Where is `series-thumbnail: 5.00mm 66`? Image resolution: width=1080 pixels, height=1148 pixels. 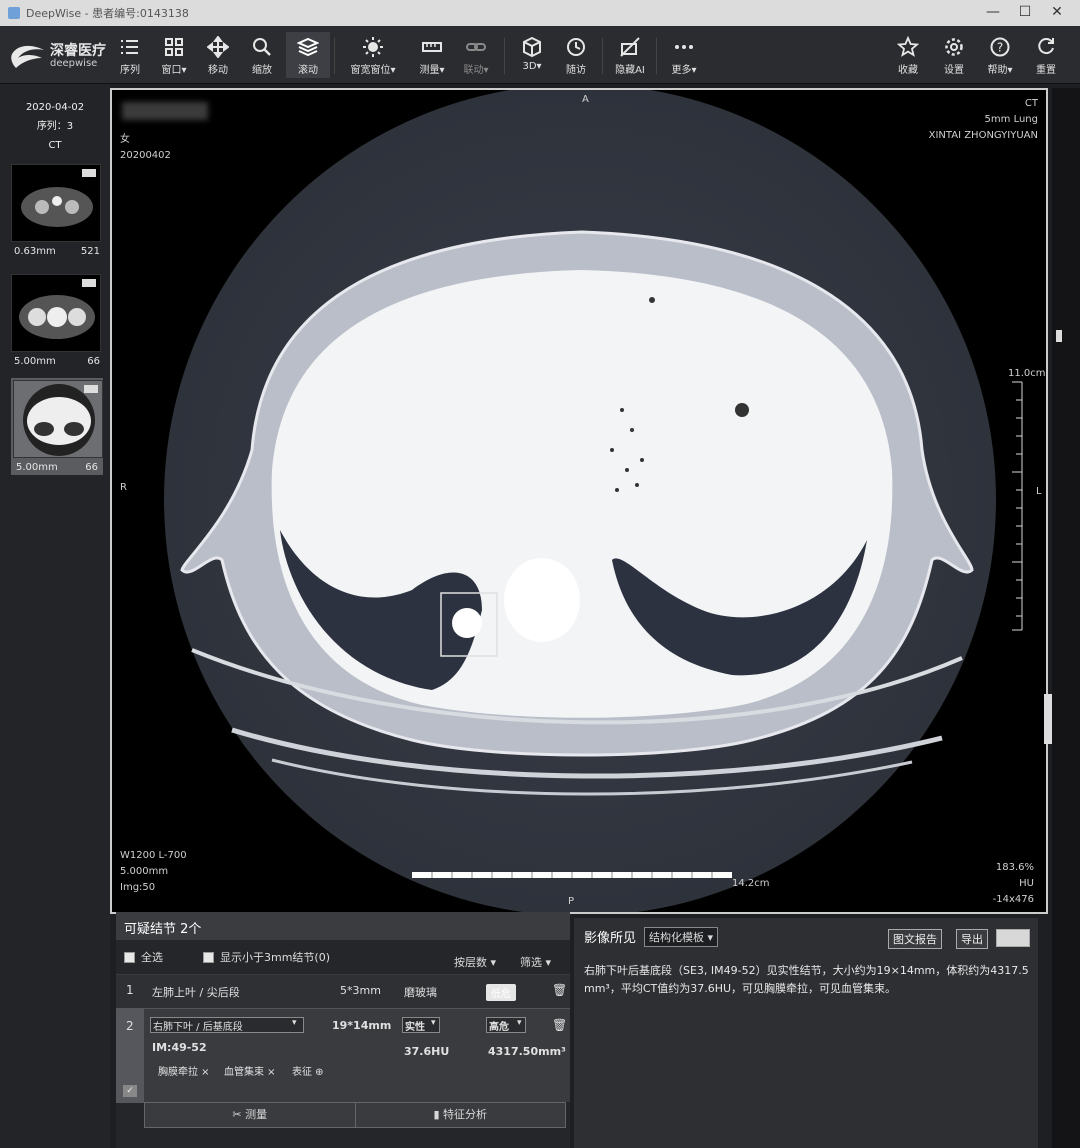 series-thumbnail: 5.00mm 66 is located at coordinates (57, 320).